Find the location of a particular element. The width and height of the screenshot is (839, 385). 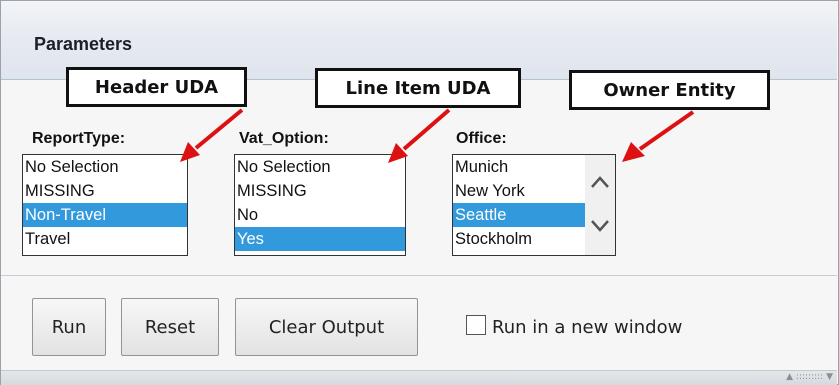

report-type-label: ReportType: is located at coordinates (79, 138).